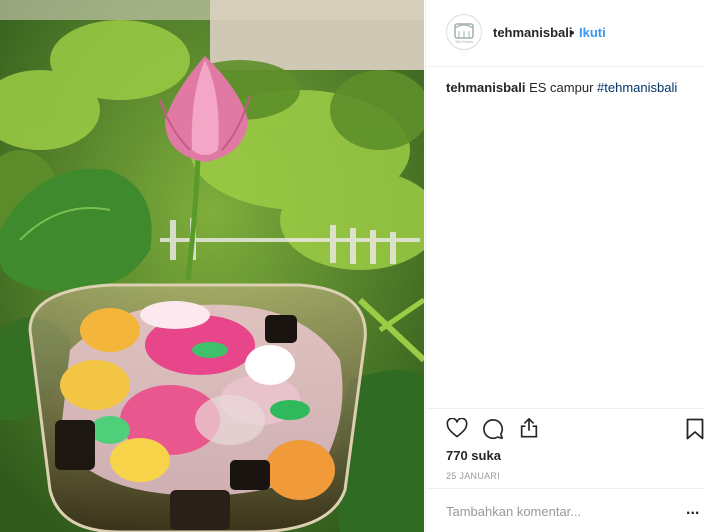  What do you see at coordinates (637, 87) in the screenshot?
I see `caption-hashtag-link: #tehmanisbali` at bounding box center [637, 87].